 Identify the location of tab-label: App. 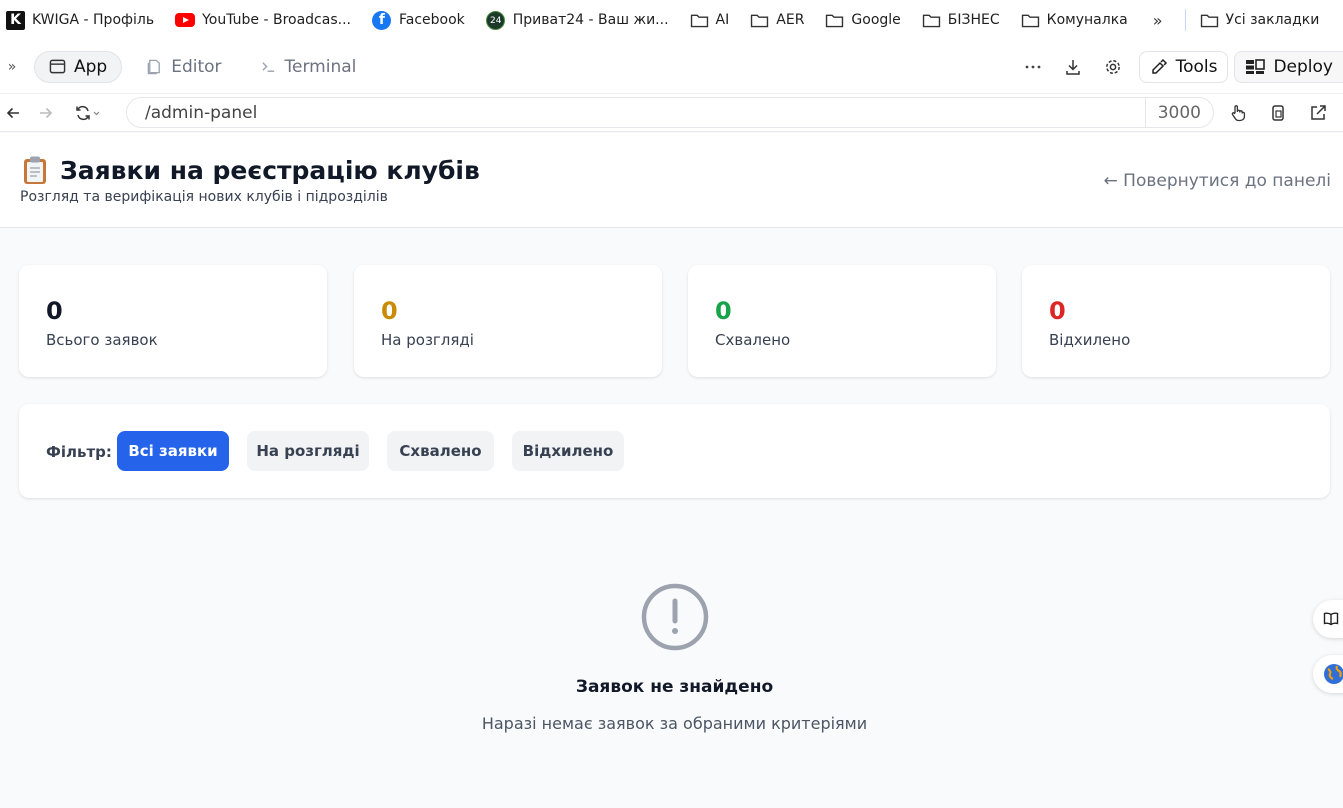
(91, 66).